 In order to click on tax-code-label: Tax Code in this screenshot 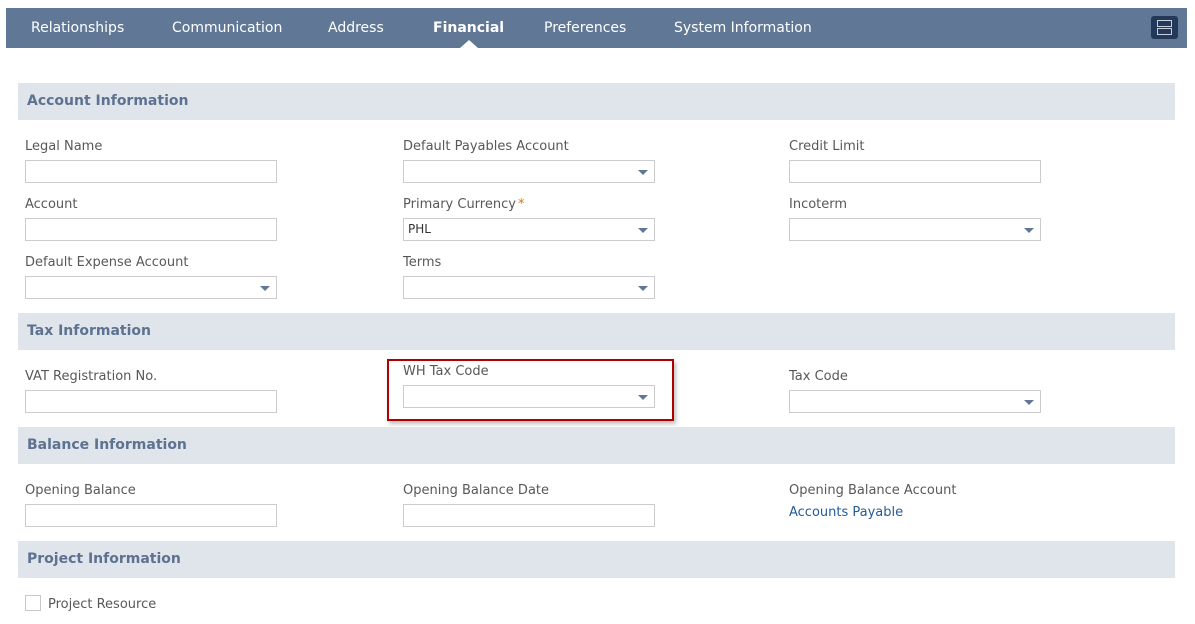, I will do `click(818, 376)`.